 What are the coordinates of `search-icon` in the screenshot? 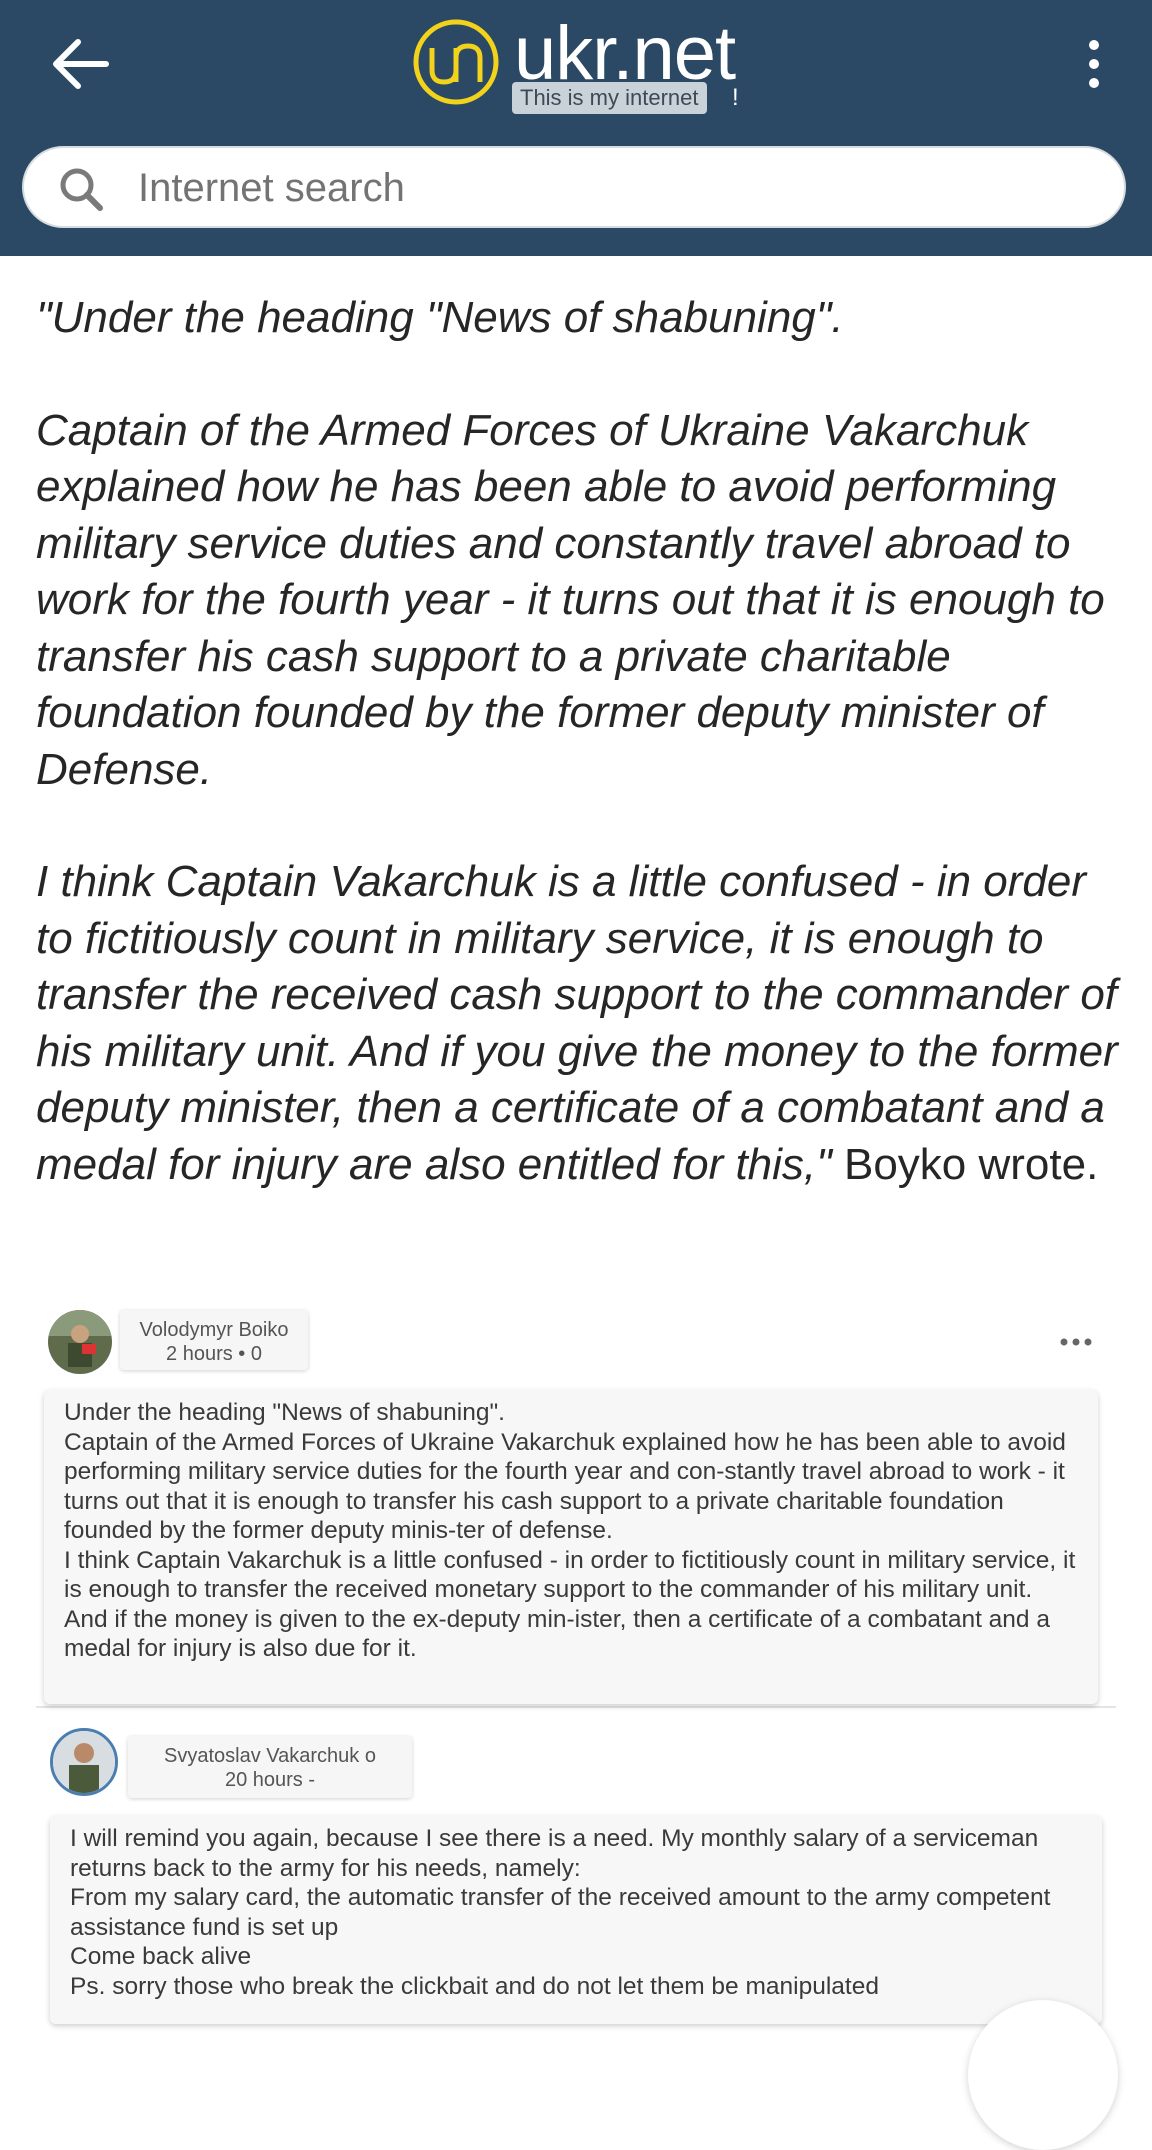 It's located at (81, 189).